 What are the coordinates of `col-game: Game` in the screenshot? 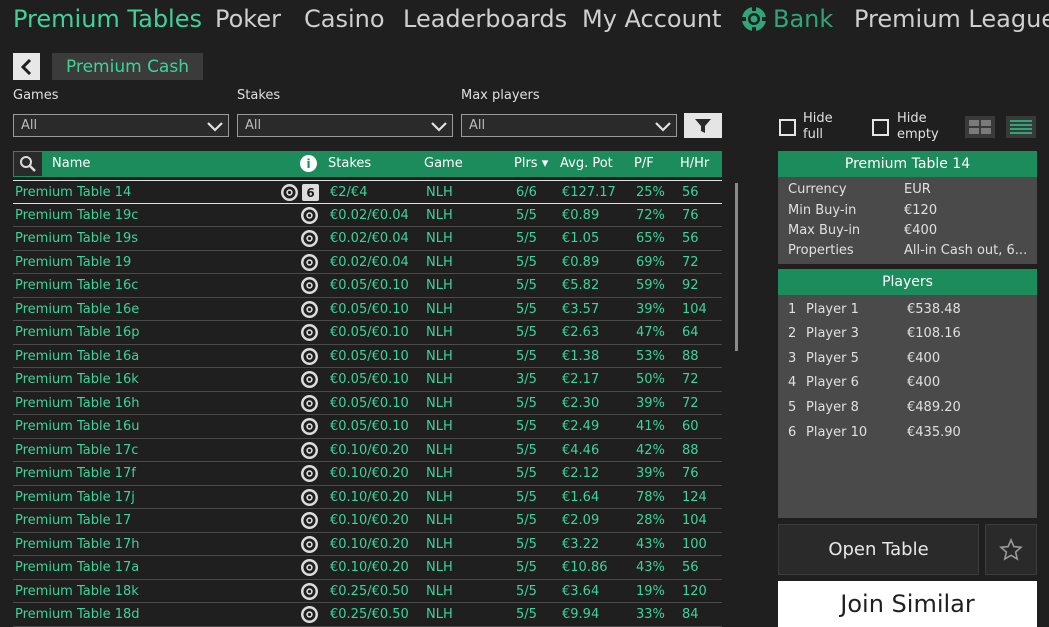 It's located at (443, 163).